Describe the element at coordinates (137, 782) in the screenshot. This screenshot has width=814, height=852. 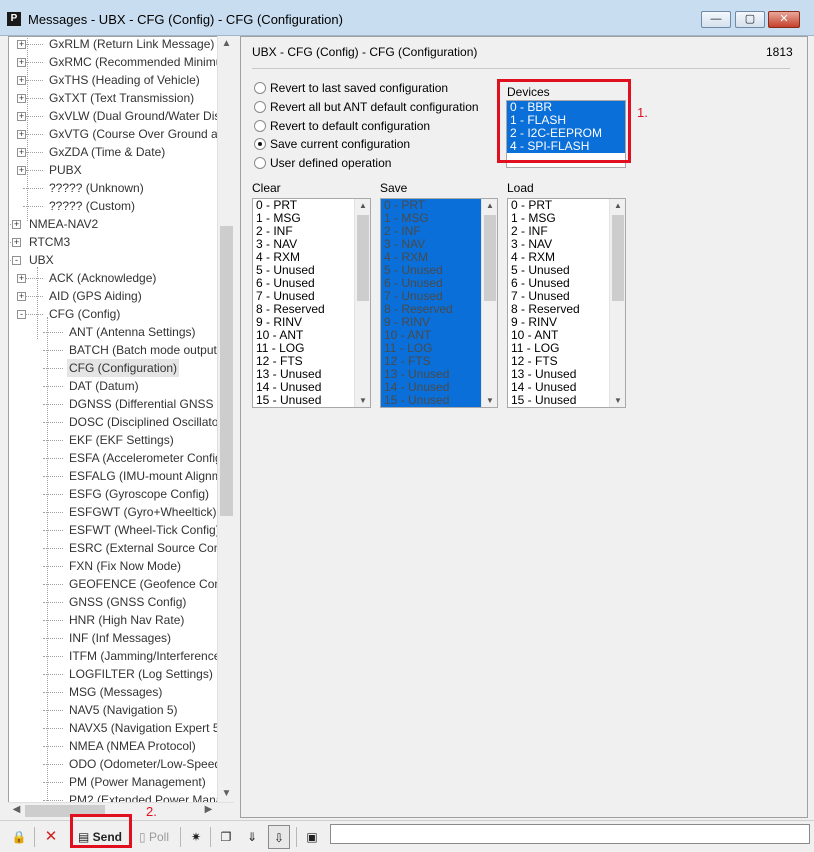
I see `tree-item: PM (Power Management)` at that location.